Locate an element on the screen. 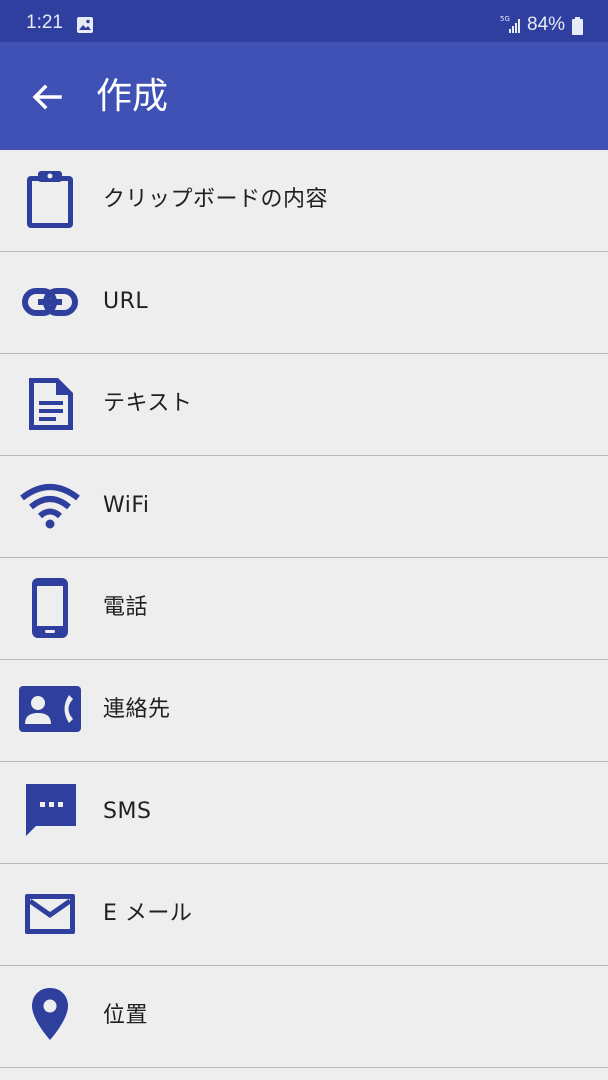 The image size is (608, 1080). menu-item-sms: SMS is located at coordinates (304, 813).